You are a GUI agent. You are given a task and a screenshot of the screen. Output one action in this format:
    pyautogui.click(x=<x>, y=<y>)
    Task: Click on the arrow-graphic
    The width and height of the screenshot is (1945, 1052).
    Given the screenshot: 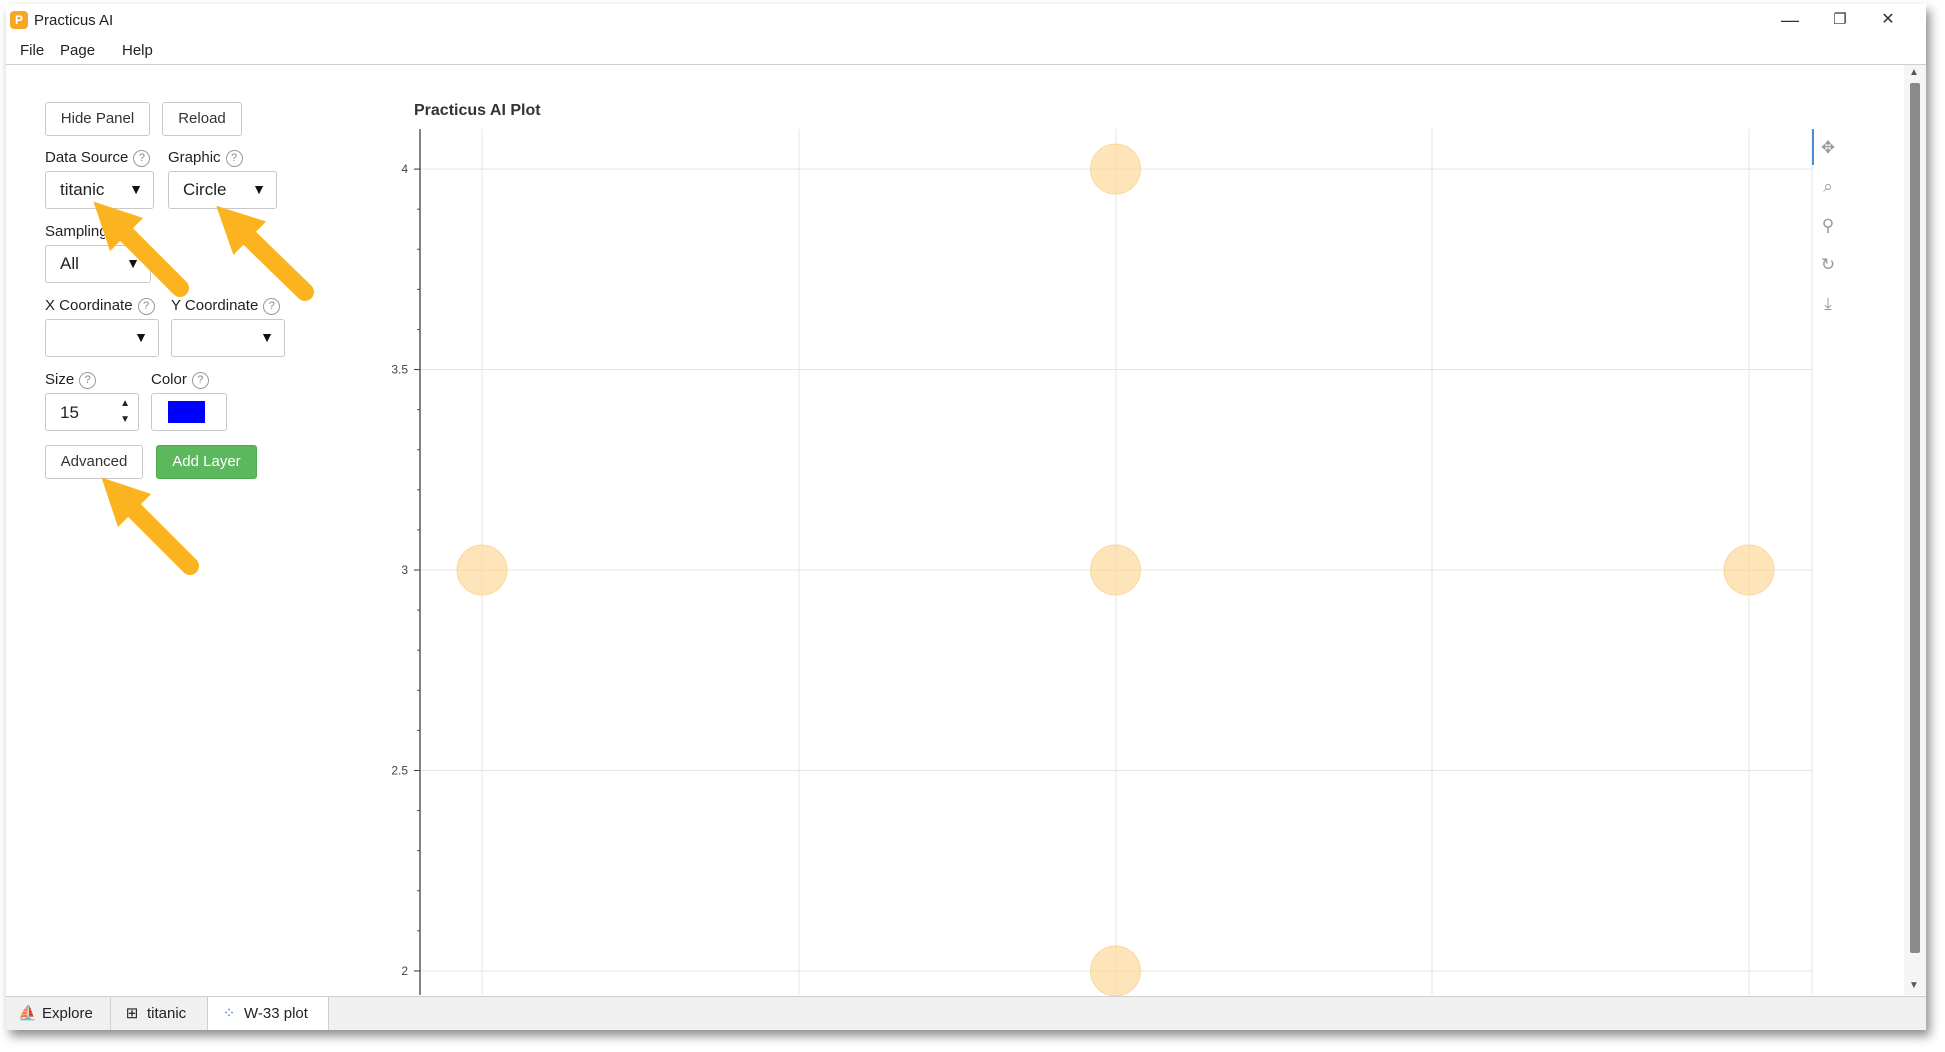 What is the action you would take?
    pyautogui.click(x=265, y=253)
    